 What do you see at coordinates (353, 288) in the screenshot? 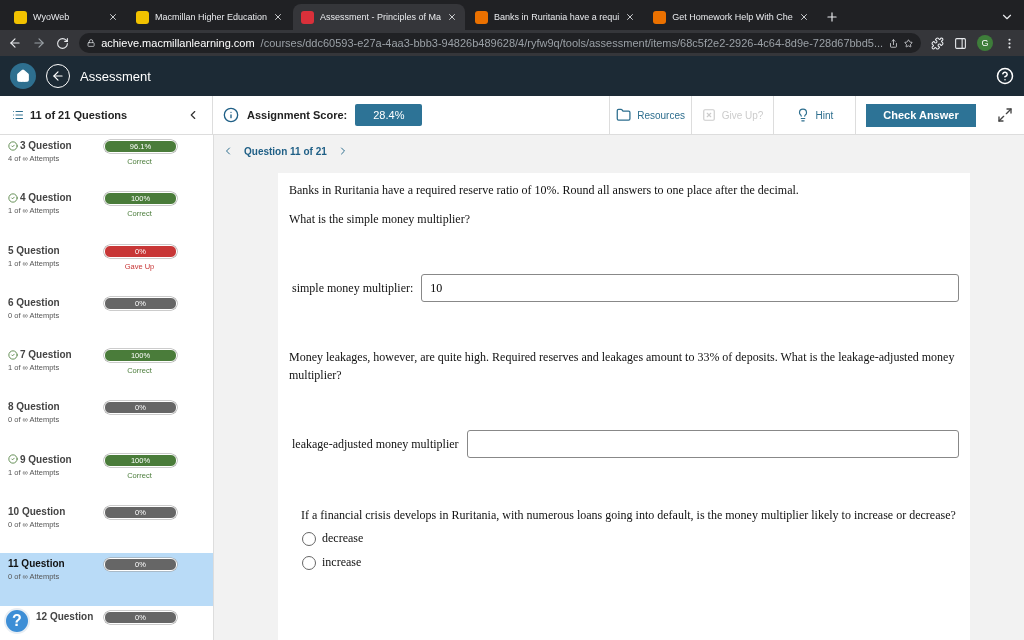
I see `answer-label: simple money multiplier:` at bounding box center [353, 288].